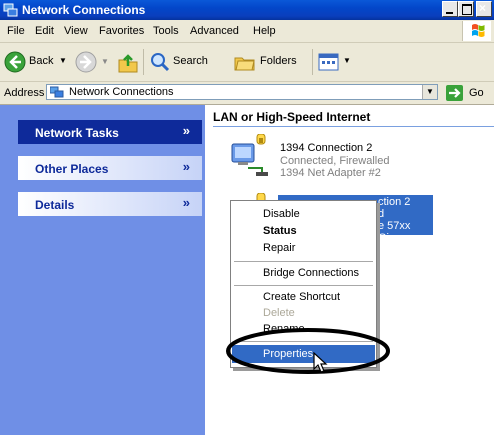 This screenshot has width=494, height=435. What do you see at coordinates (77, 133) in the screenshot?
I see `network-tasks-label: Network Tasks` at bounding box center [77, 133].